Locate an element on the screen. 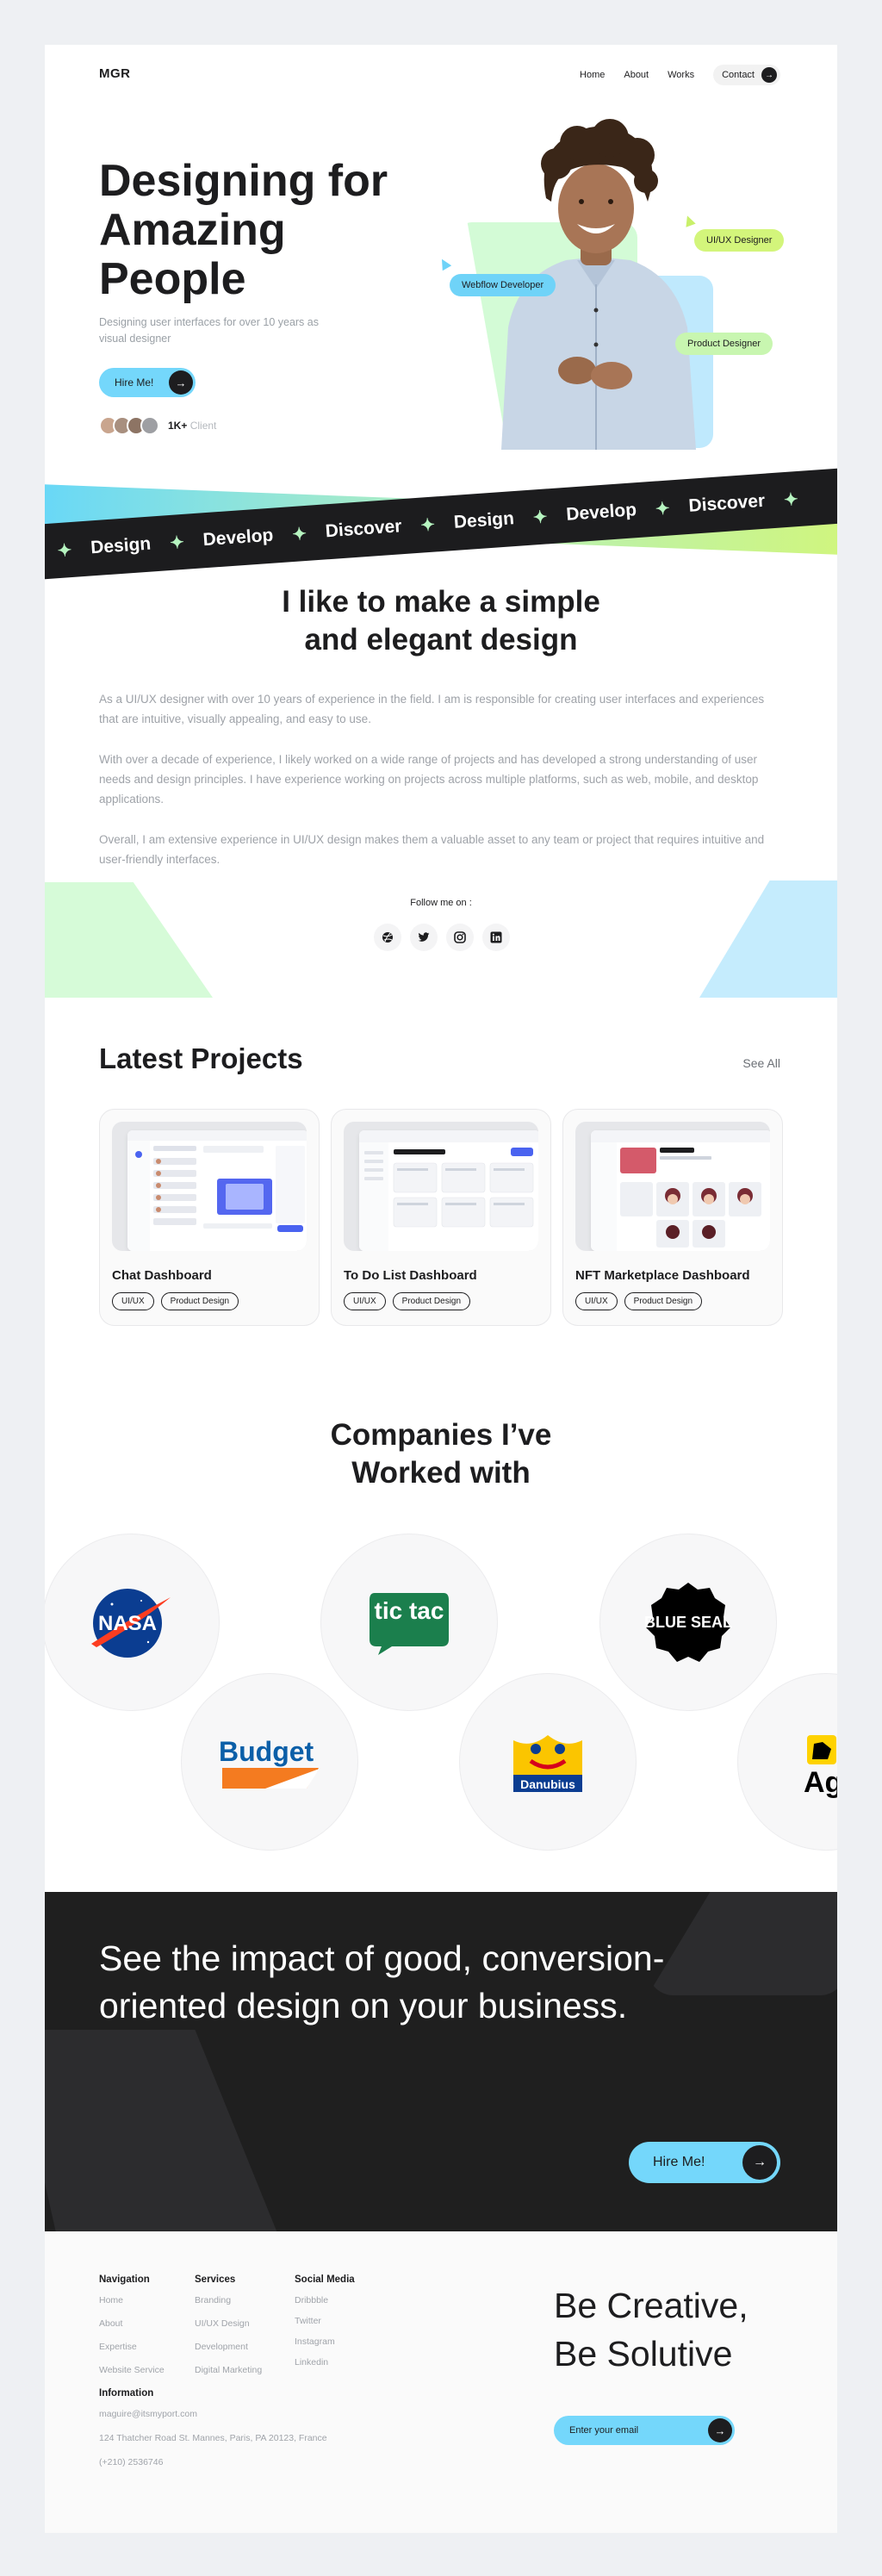 The image size is (882, 2576). company-logo-budget: Budget is located at coordinates (269, 1762).